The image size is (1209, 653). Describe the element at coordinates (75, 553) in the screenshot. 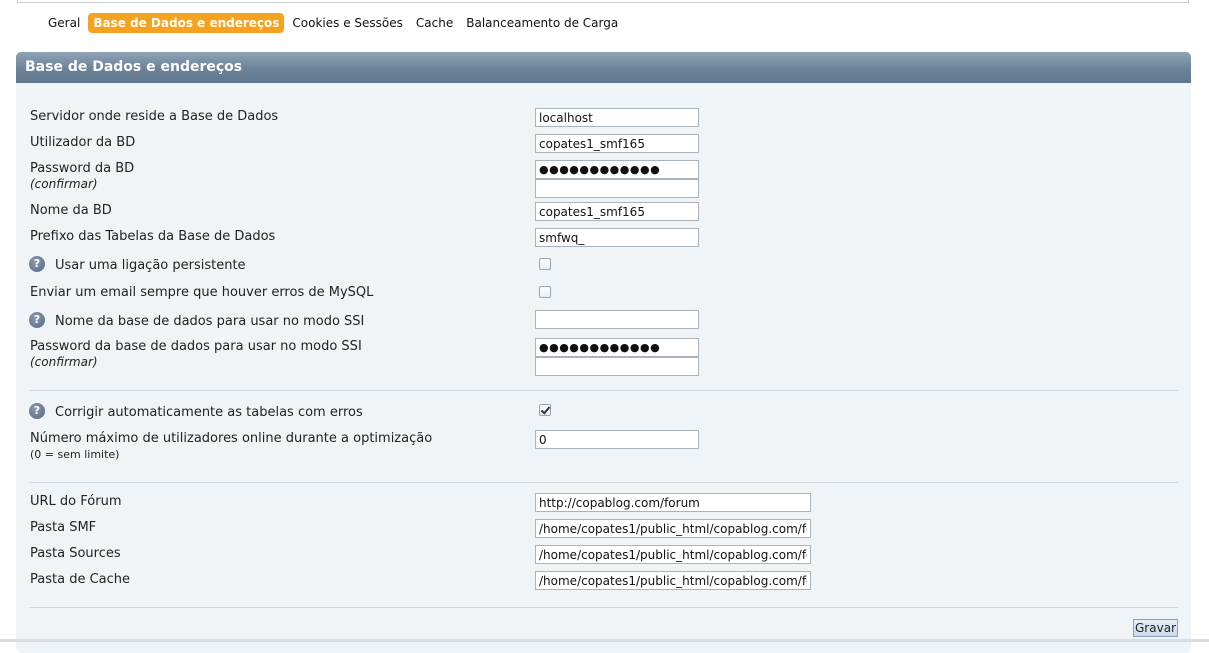

I see `sources-dir-label: Pasta Sources` at that location.